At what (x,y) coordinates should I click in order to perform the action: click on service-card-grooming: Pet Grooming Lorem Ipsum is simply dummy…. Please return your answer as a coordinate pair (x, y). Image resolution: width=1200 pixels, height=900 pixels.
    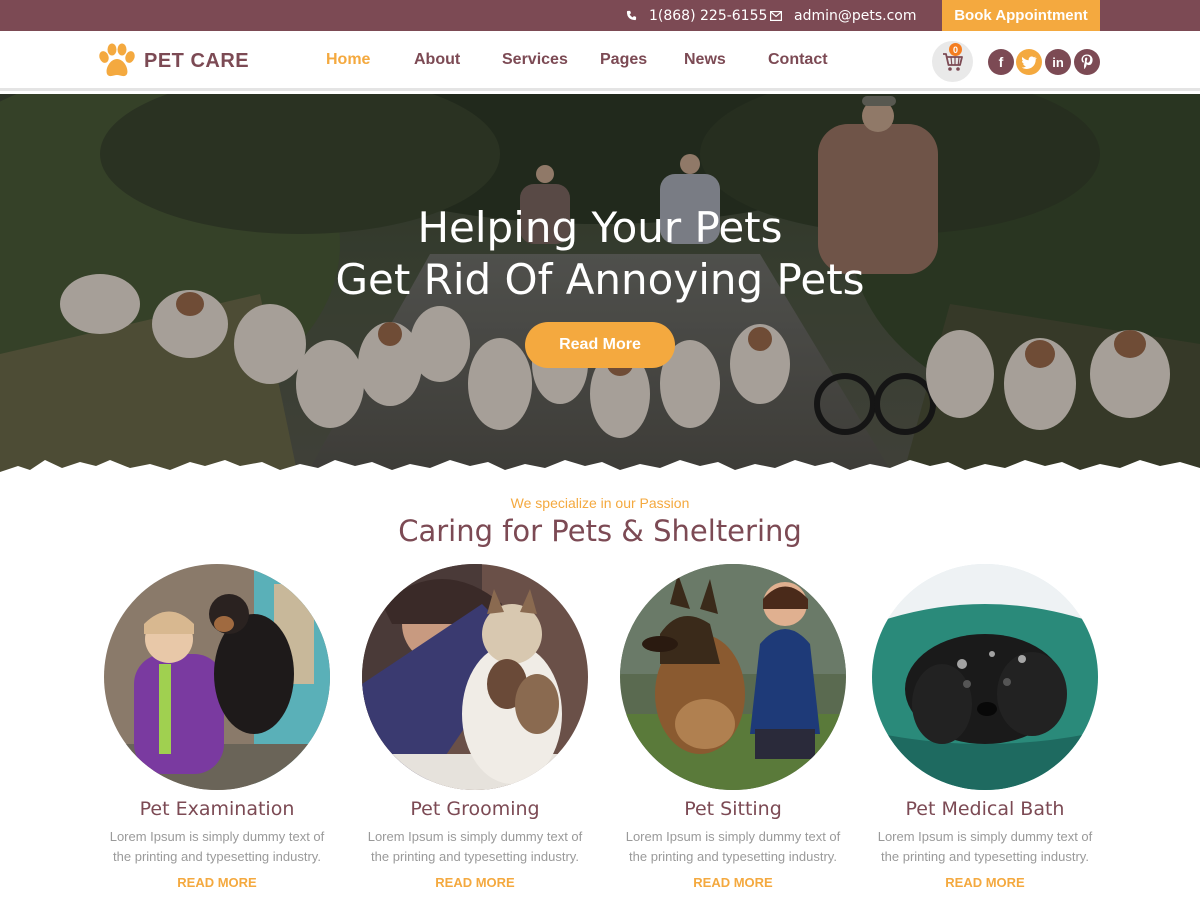
    Looking at the image, I should click on (487, 732).